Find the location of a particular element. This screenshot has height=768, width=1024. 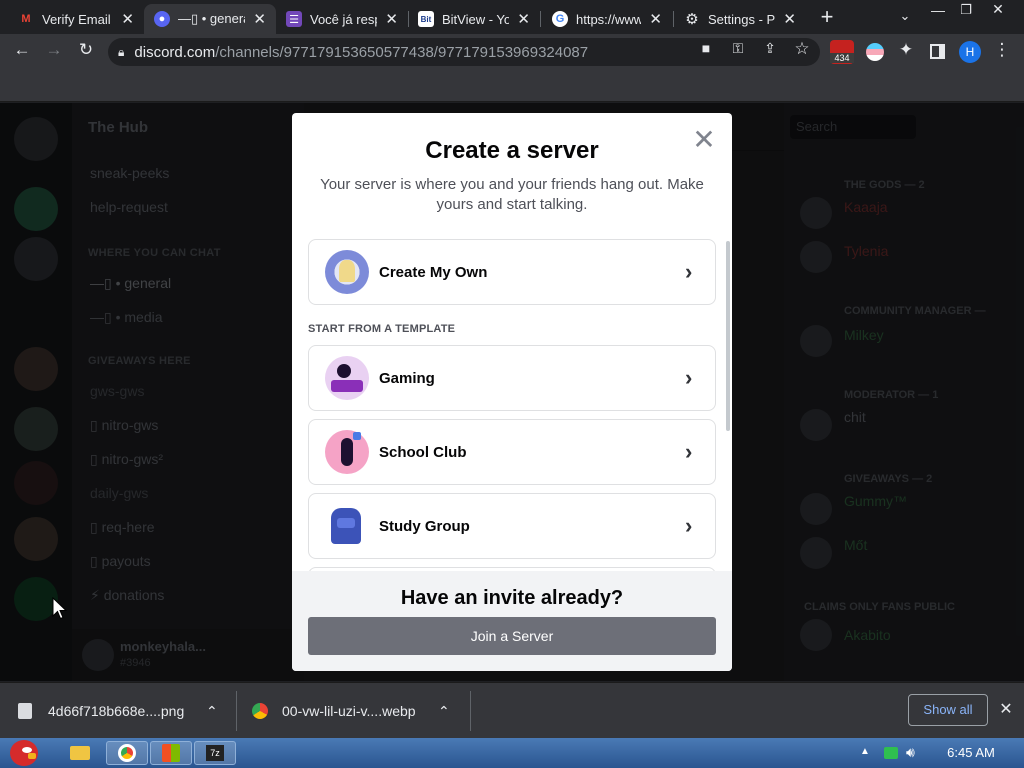

mouse-cursor-icon is located at coordinates (60, 608).